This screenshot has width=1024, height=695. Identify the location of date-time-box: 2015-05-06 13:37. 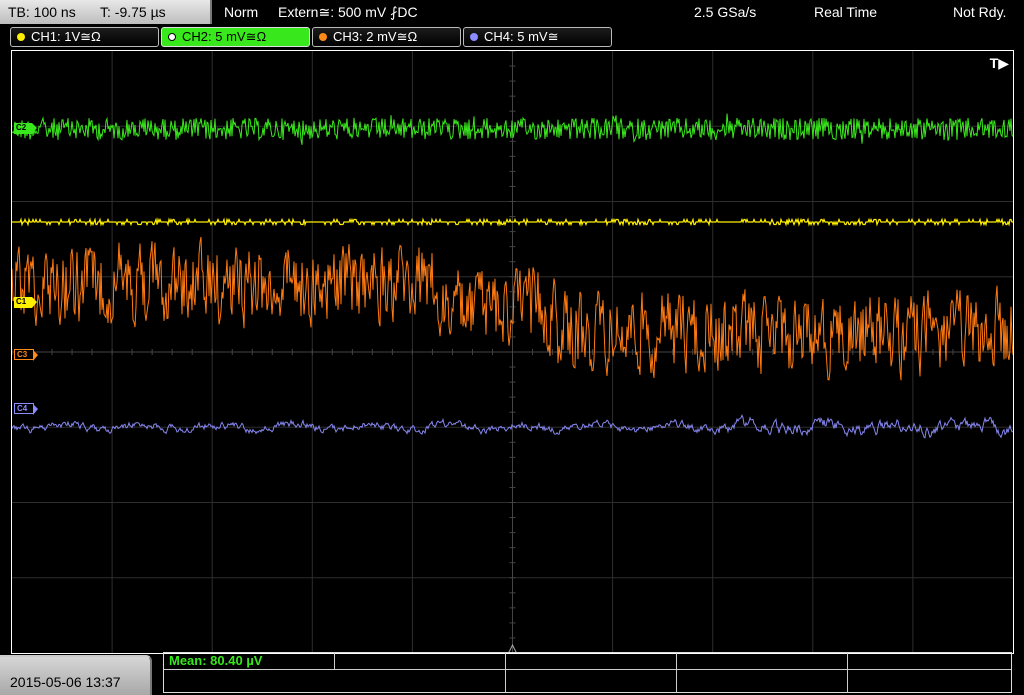
(76, 675).